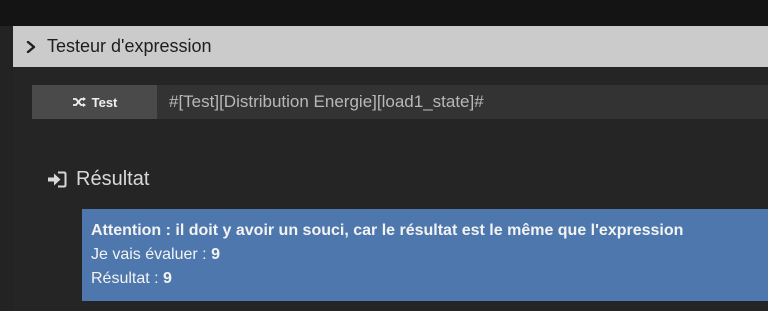 The width and height of the screenshot is (768, 311). What do you see at coordinates (462, 102) in the screenshot?
I see `expression-input` at bounding box center [462, 102].